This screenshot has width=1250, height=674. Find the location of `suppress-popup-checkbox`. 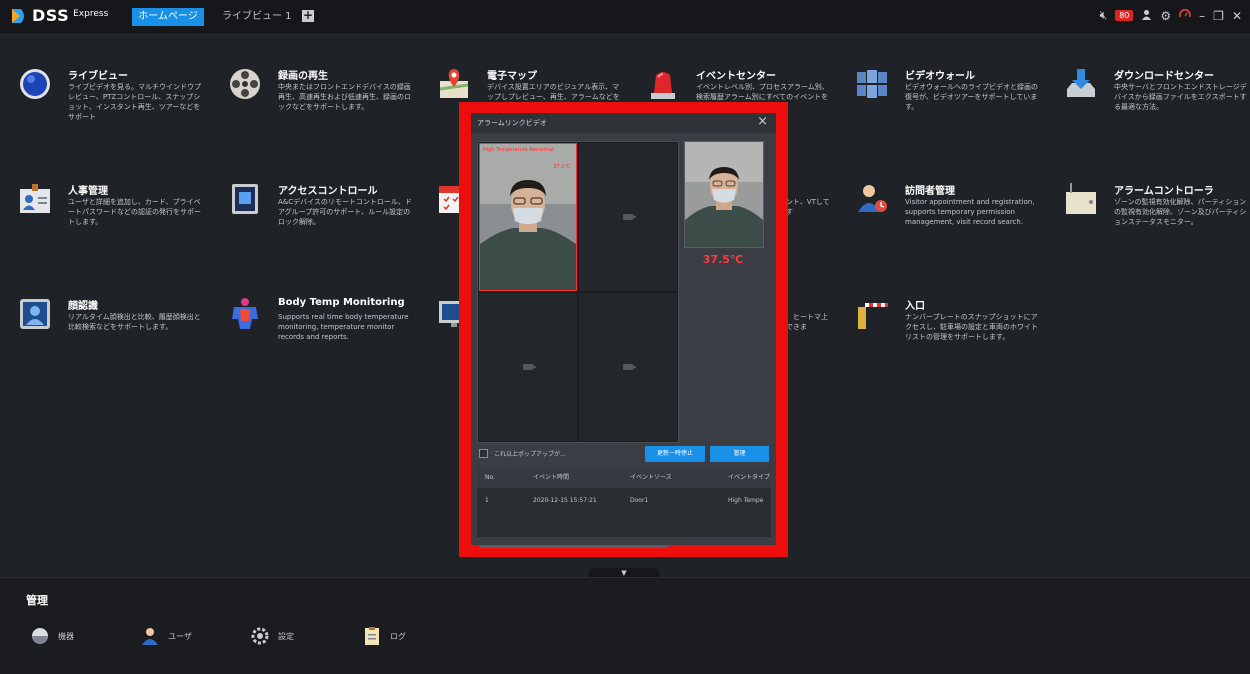

suppress-popup-checkbox is located at coordinates (483, 453).